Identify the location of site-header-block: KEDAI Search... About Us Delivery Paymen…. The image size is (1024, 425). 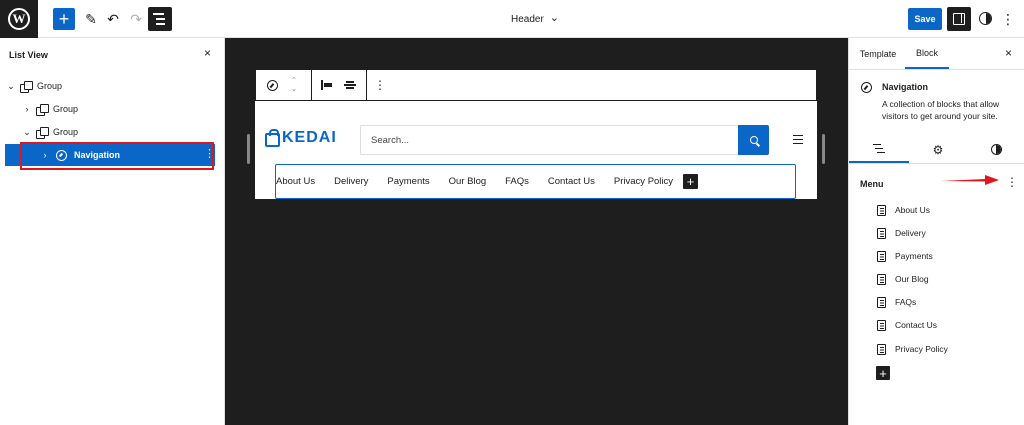
(536, 150).